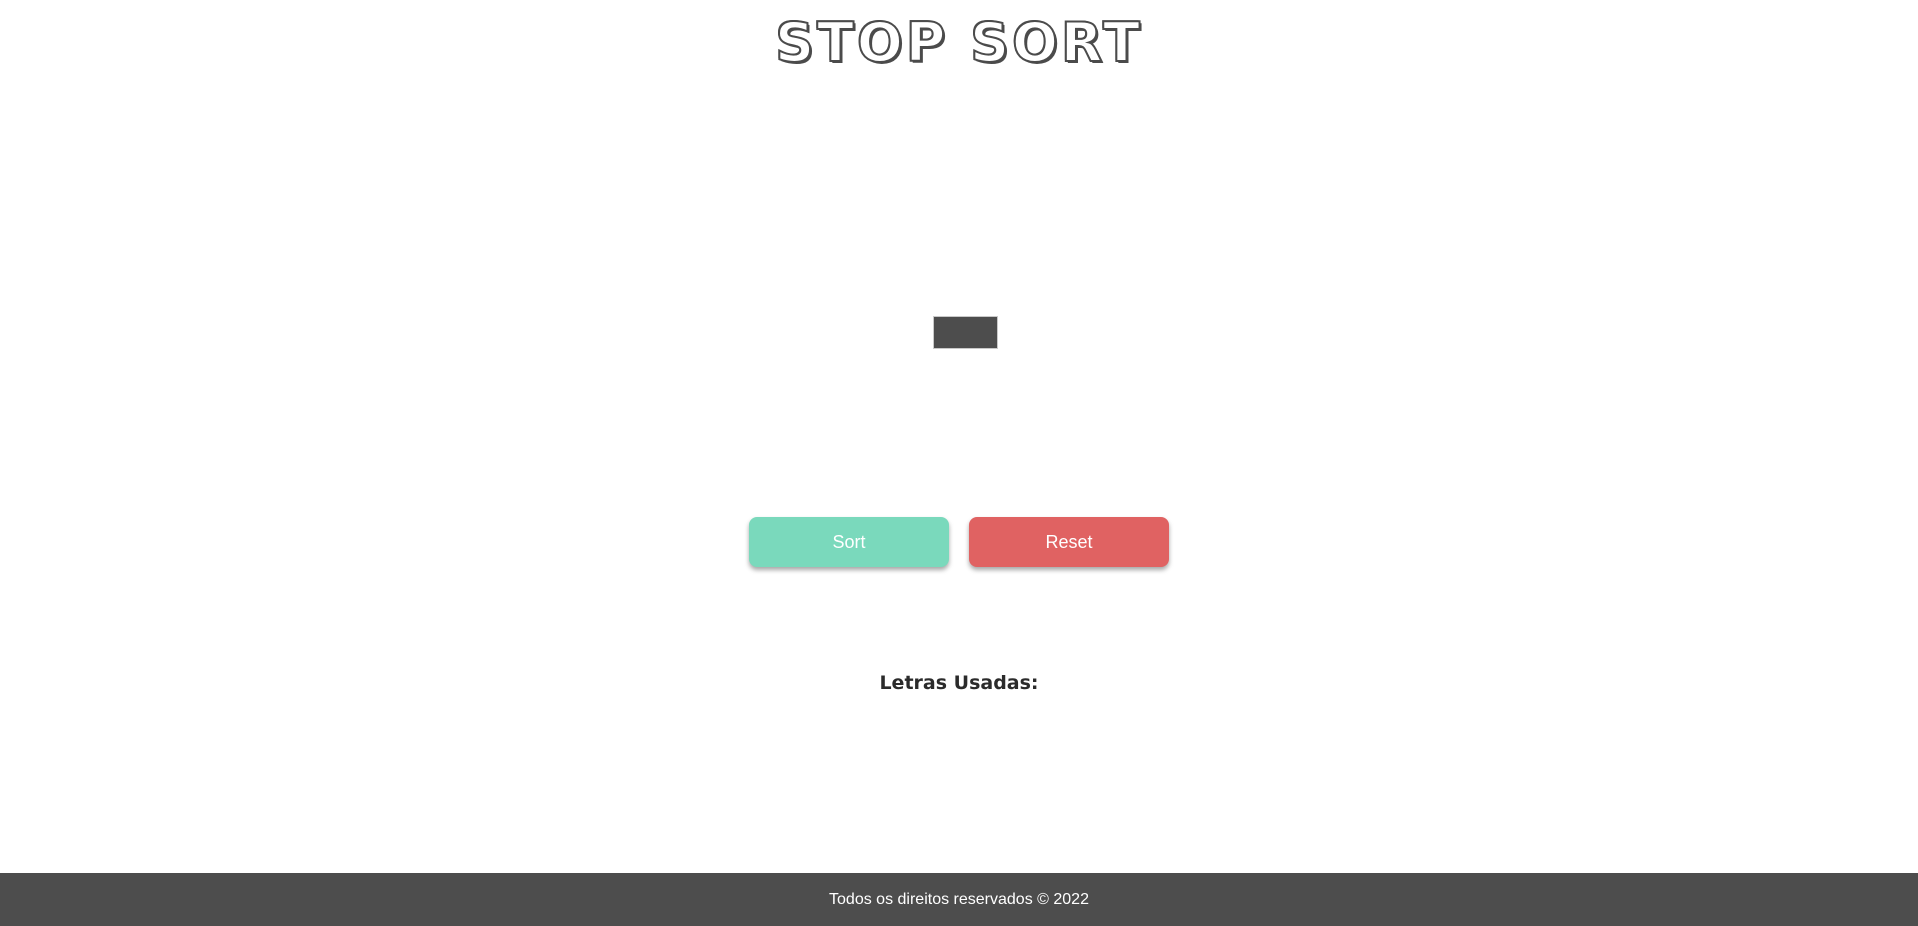 This screenshot has height=926, width=1918. I want to click on copyright-text: Todos os direitos reservados © 2022, so click(959, 899).